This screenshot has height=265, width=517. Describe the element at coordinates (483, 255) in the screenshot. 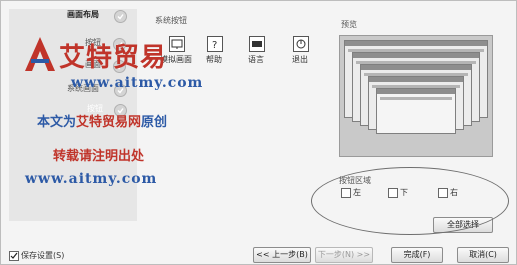

I see `cancel-button: 取消(C)` at that location.